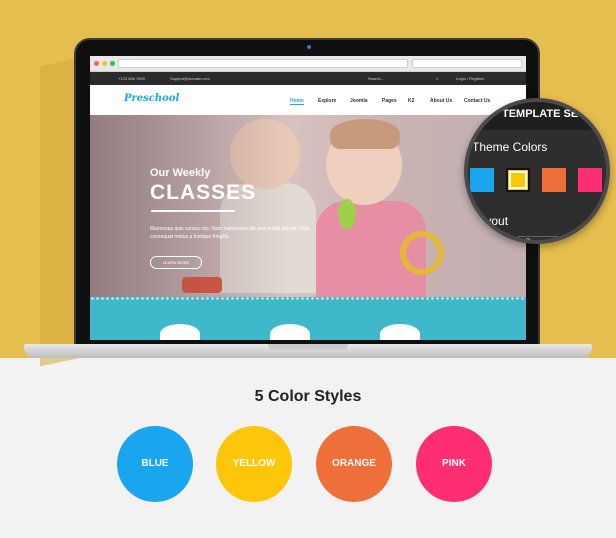 This screenshot has height=538, width=616. What do you see at coordinates (176, 262) in the screenshot?
I see `learn-more-button: LEARN MORE` at bounding box center [176, 262].